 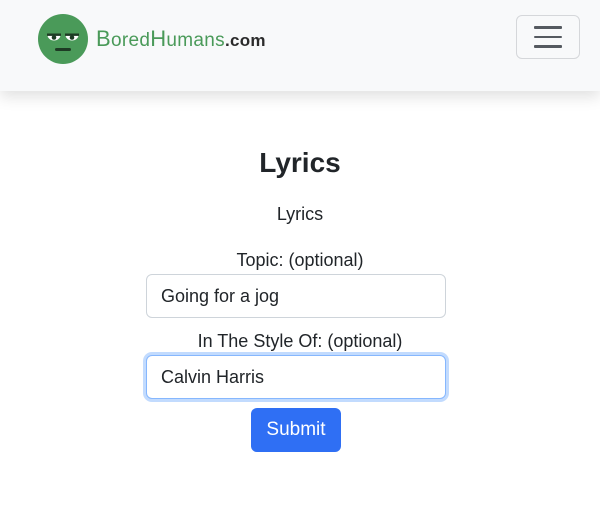 I want to click on topic-input, so click(x=296, y=296).